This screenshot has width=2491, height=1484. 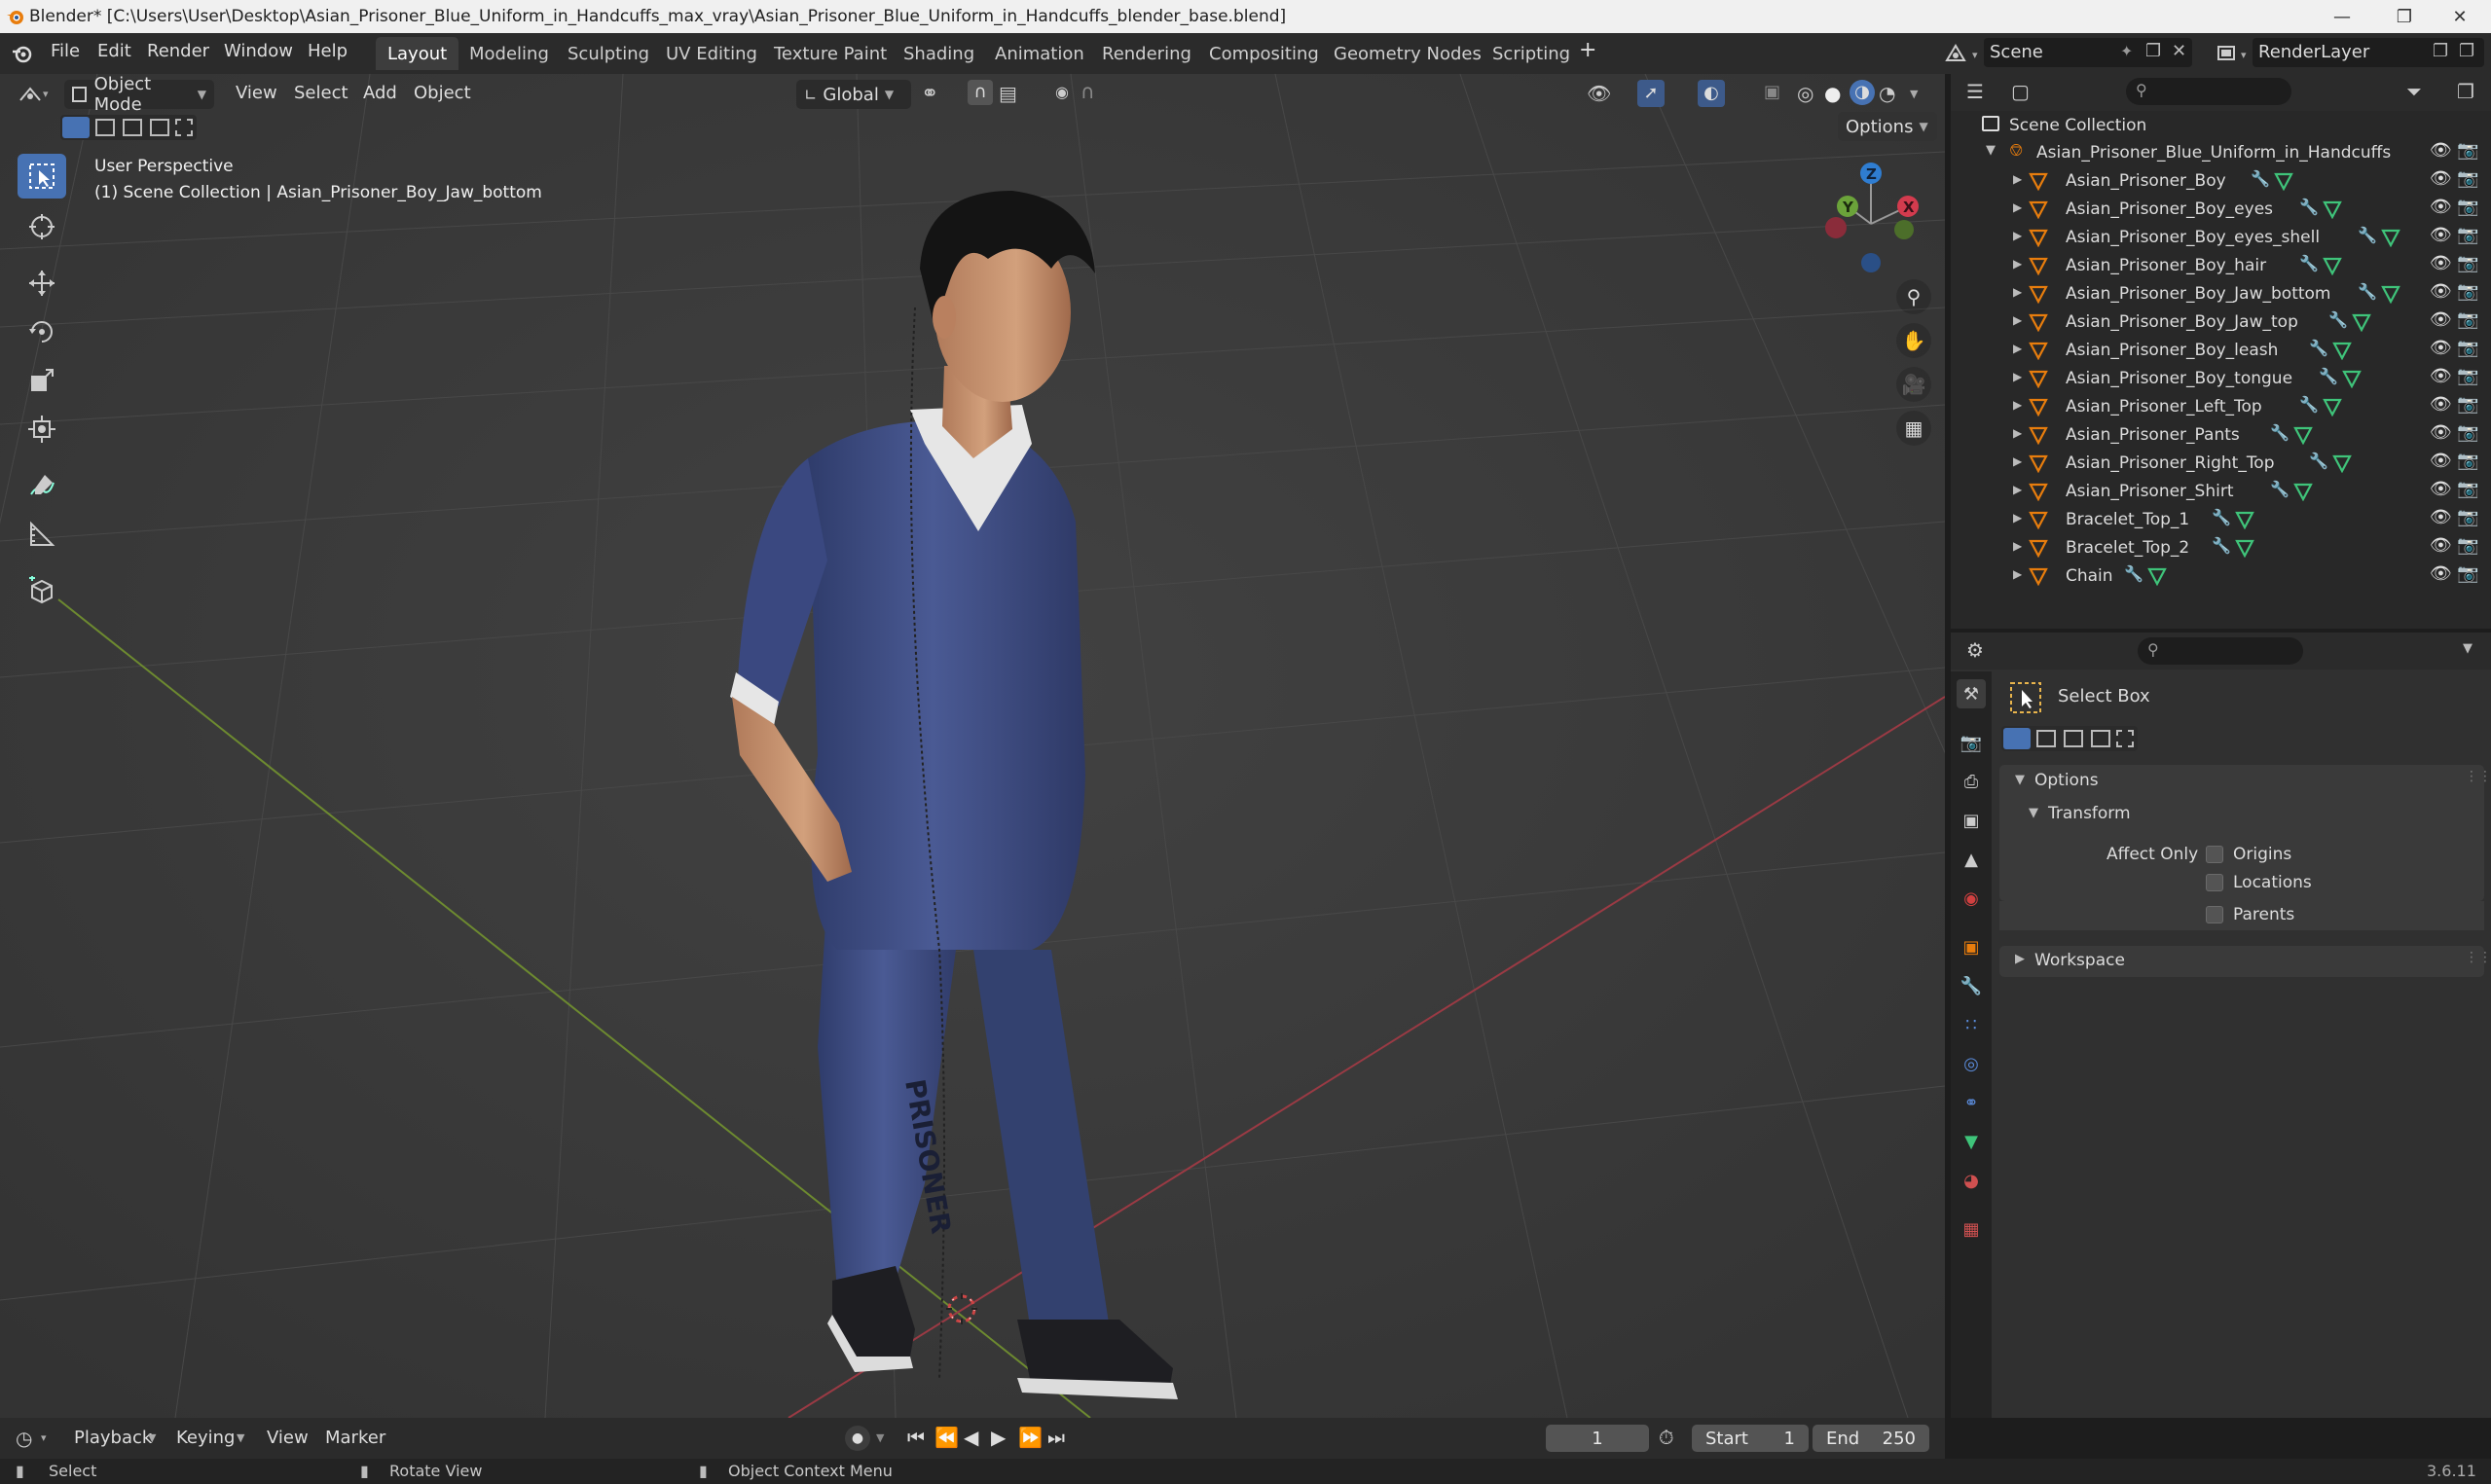 I want to click on tab-shading: Shading, so click(x=939, y=54).